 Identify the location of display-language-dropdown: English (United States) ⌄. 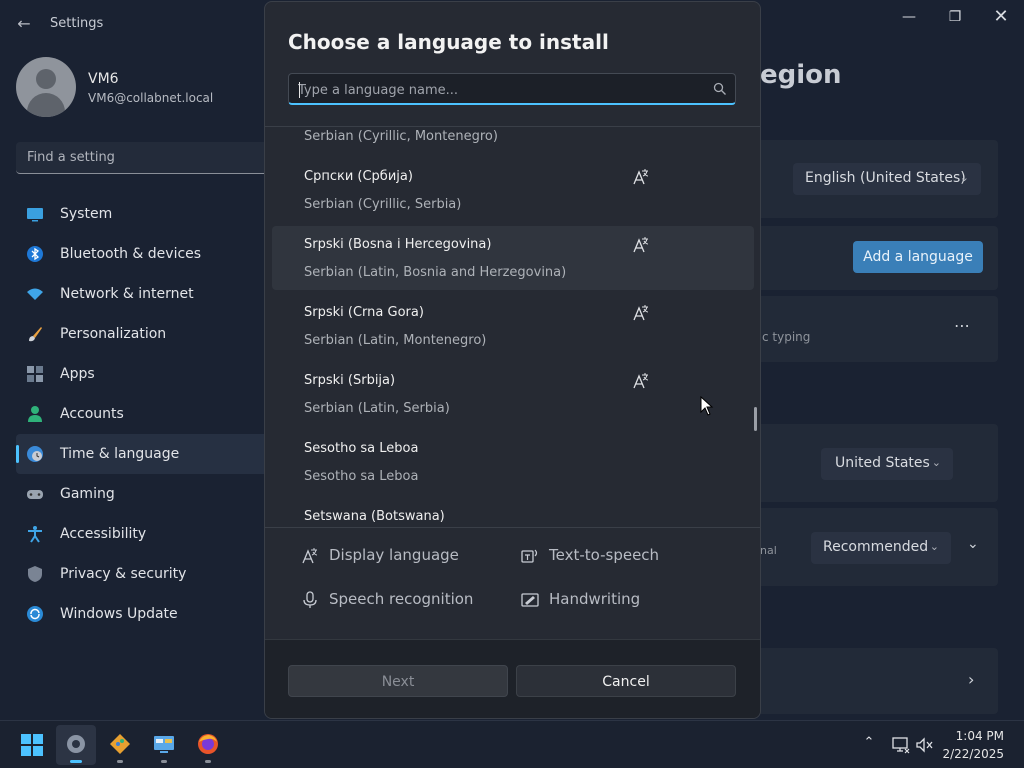
(887, 179).